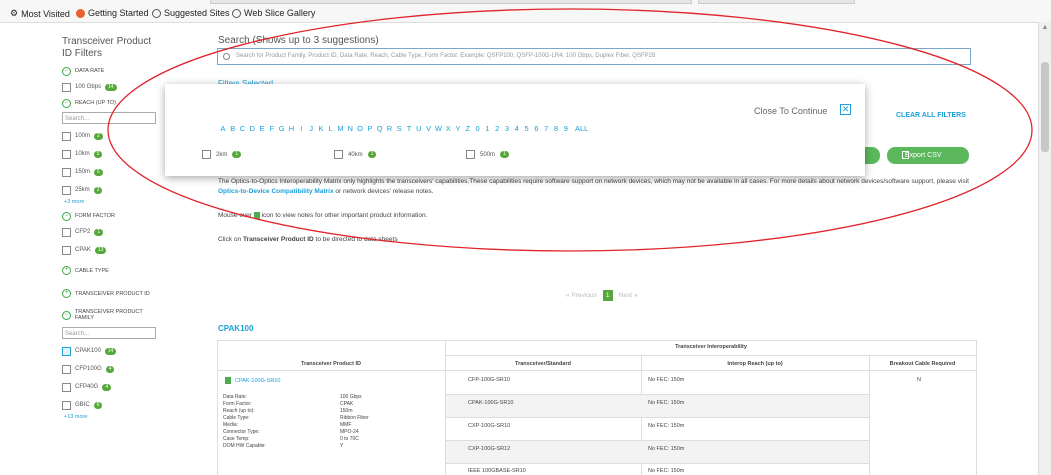 This screenshot has width=1051, height=475. Describe the element at coordinates (112, 387) in the screenshot. I see `filter-option: CFP40G 4` at that location.